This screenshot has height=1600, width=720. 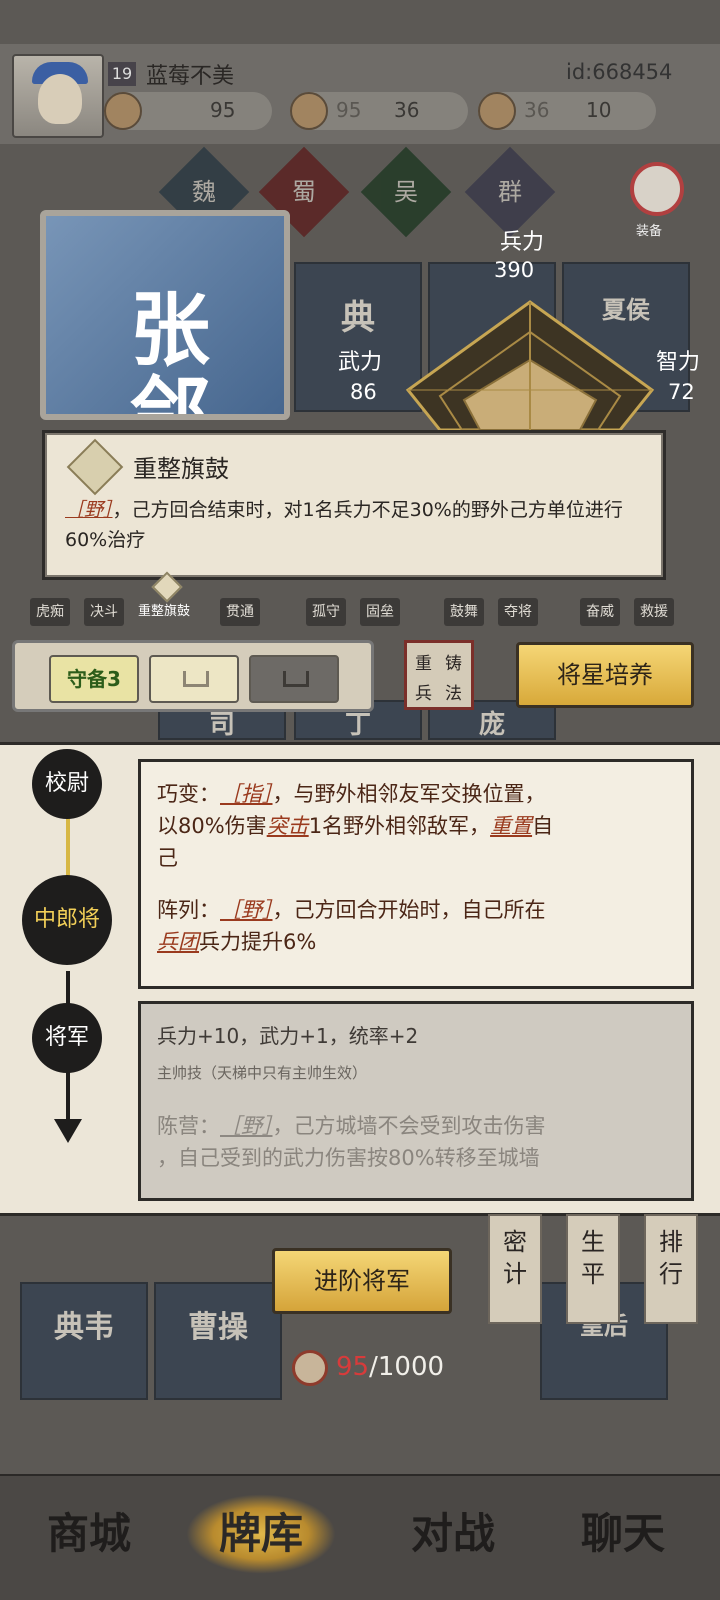 What do you see at coordinates (567, 111) in the screenshot?
I see `resource-treasure: 36 10` at bounding box center [567, 111].